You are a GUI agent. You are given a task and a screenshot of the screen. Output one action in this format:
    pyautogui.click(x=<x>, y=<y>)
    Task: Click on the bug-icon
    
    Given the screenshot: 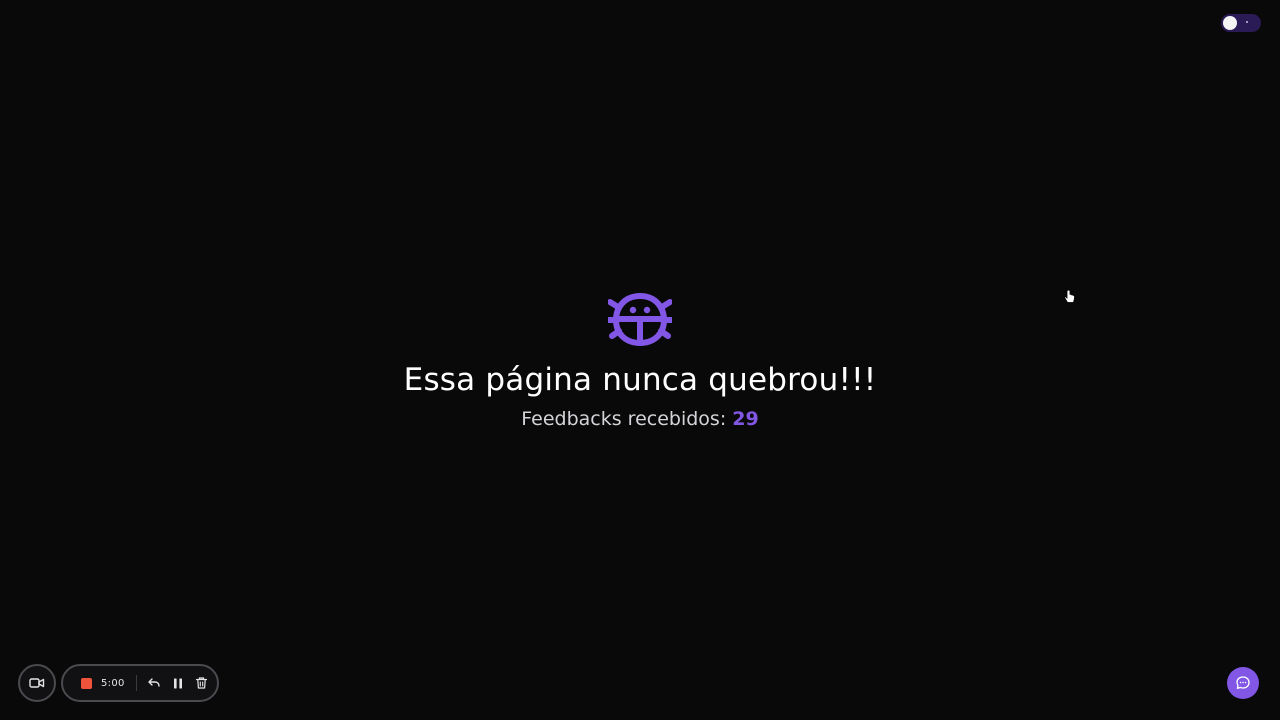 What is the action you would take?
    pyautogui.click(x=640, y=319)
    